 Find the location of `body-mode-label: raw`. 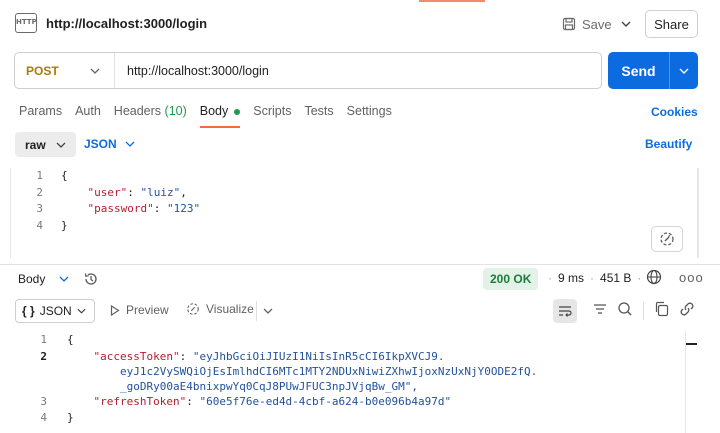

body-mode-label: raw is located at coordinates (35, 144).